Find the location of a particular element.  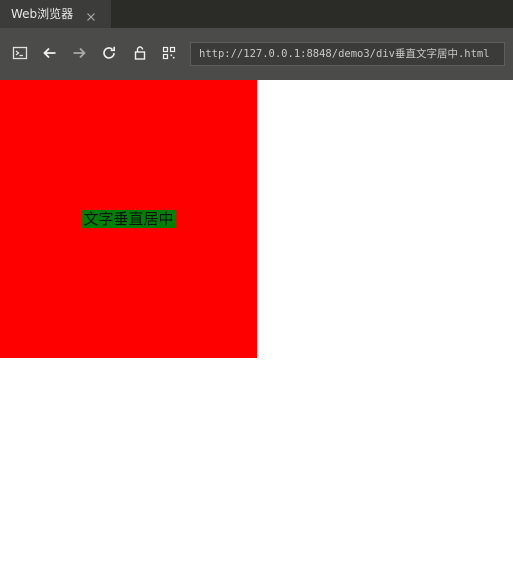

lock-icon is located at coordinates (140, 53).